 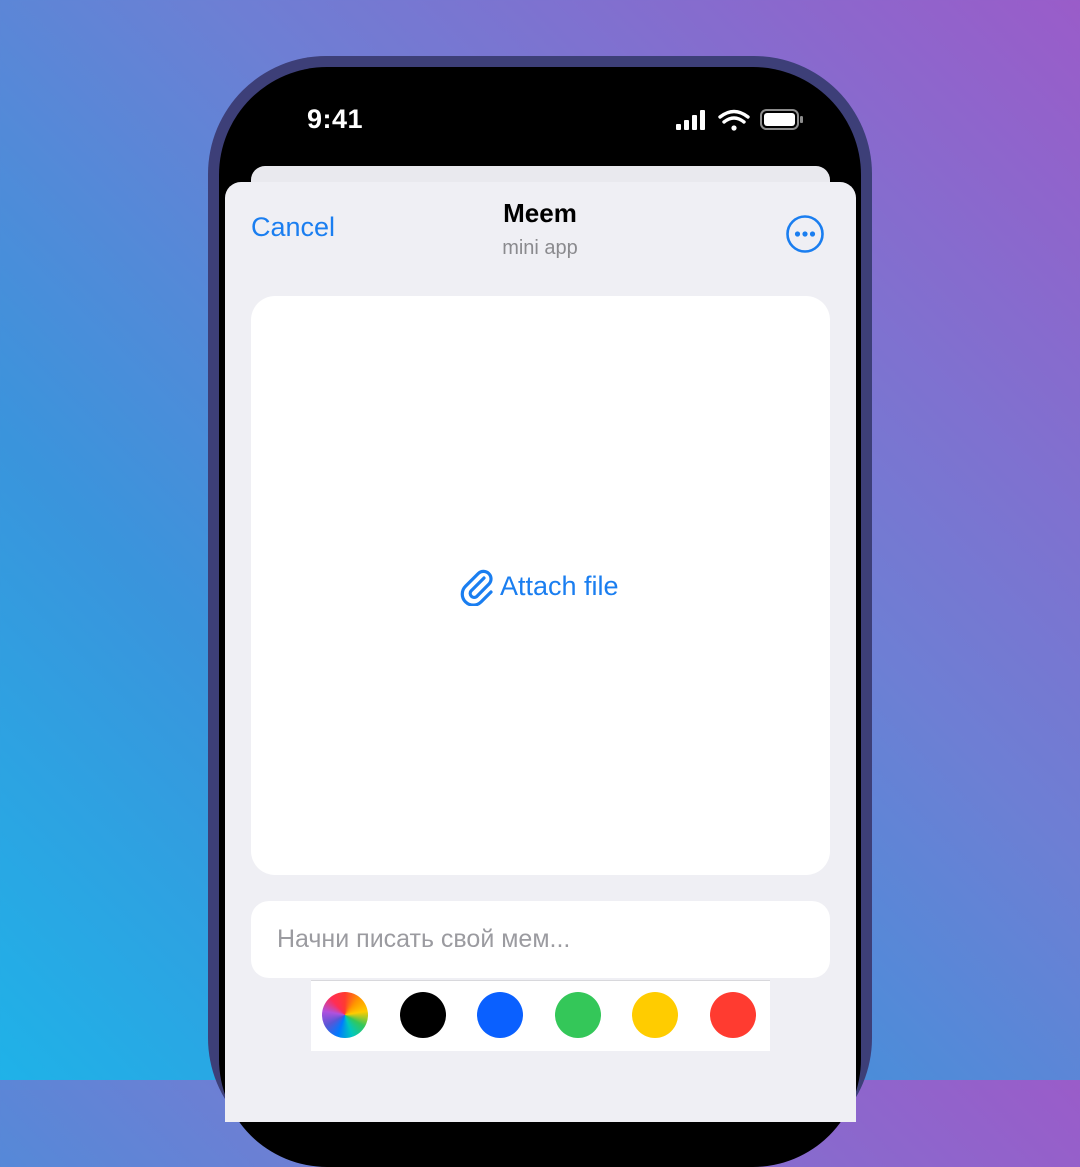 I want to click on blue-swatch, so click(x=500, y=1015).